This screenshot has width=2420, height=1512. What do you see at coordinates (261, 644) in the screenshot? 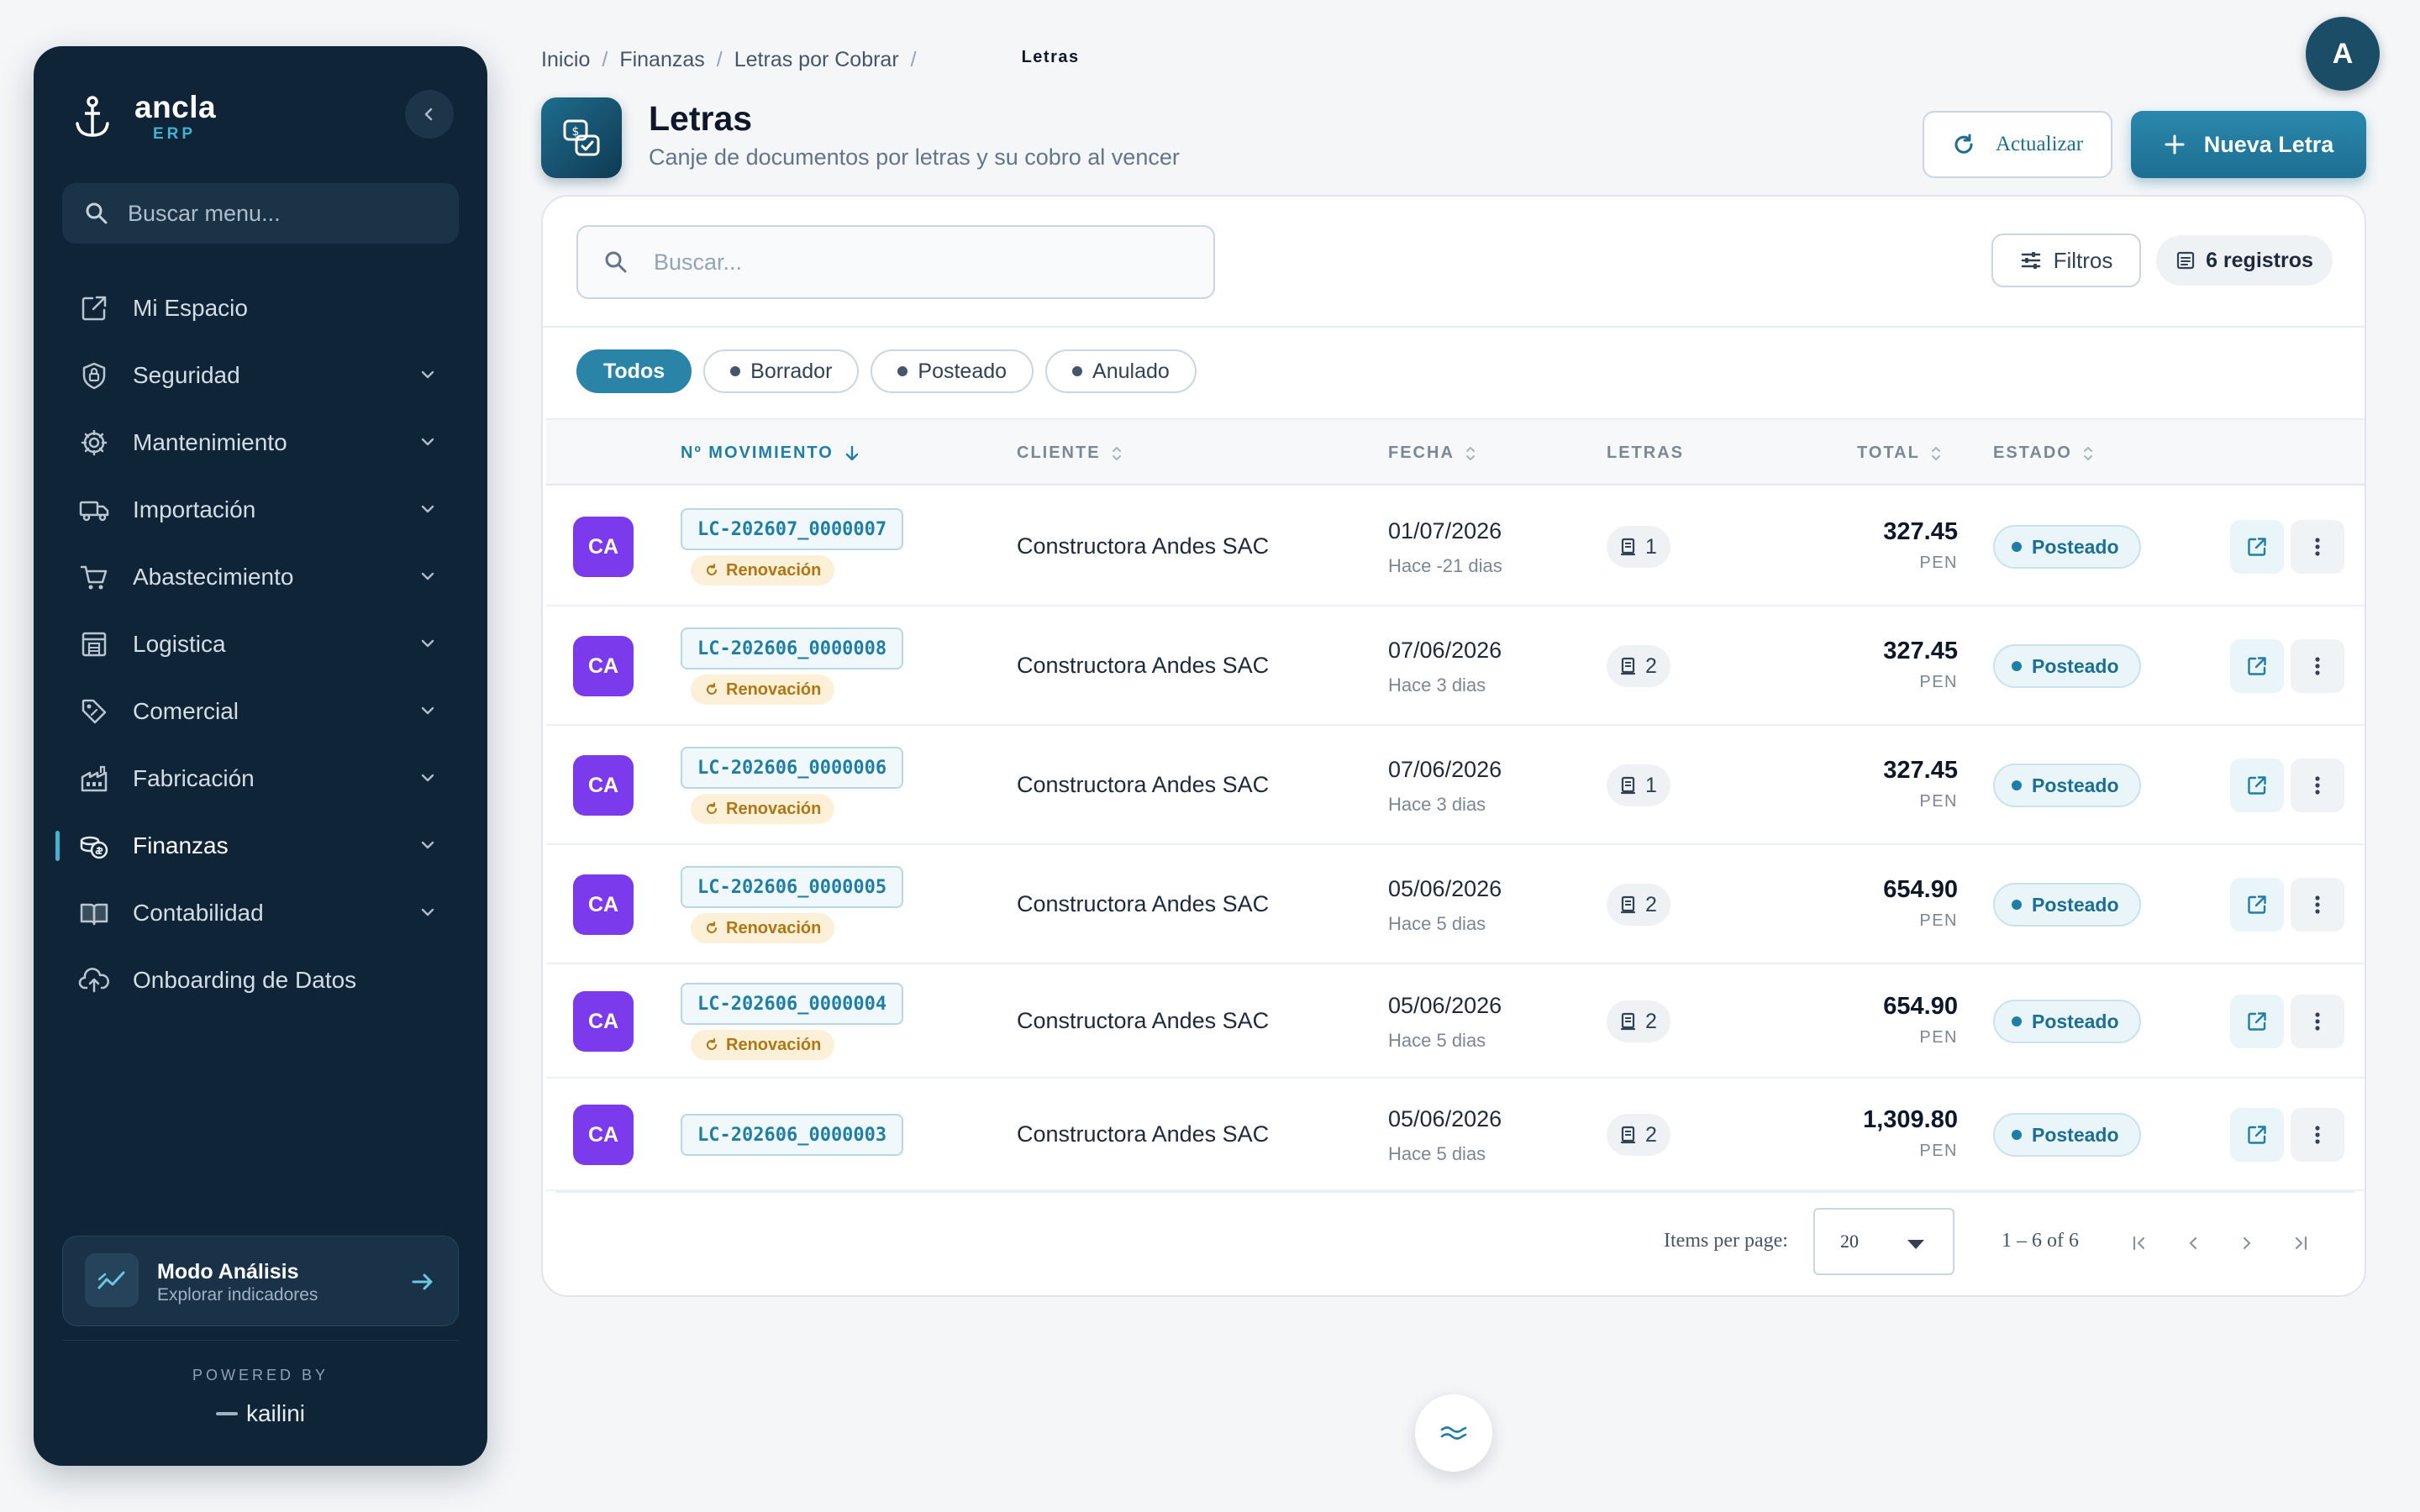
I see `sidebar-item-logistica: Logistica` at bounding box center [261, 644].